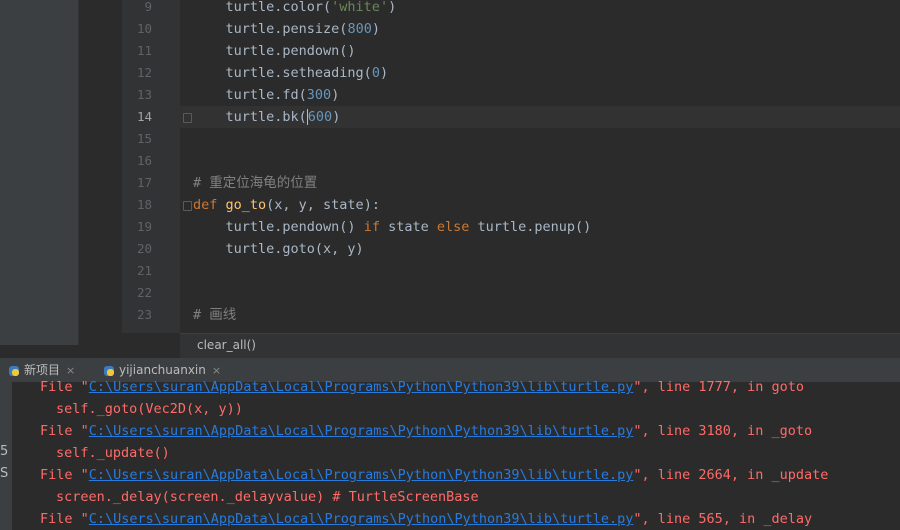 The height and width of the screenshot is (530, 900). What do you see at coordinates (144, 292) in the screenshot?
I see `line-number: 22` at bounding box center [144, 292].